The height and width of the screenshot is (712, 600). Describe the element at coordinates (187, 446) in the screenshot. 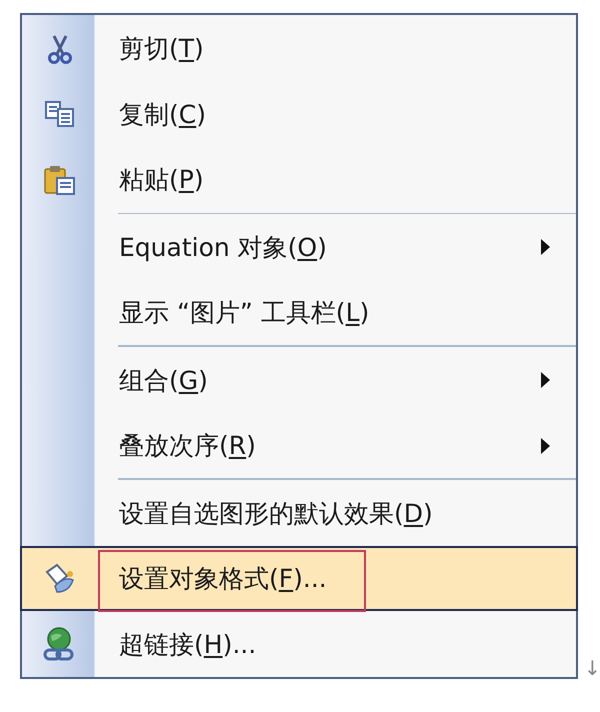

I see `menu-item-label: 叠放次序(R)` at that location.